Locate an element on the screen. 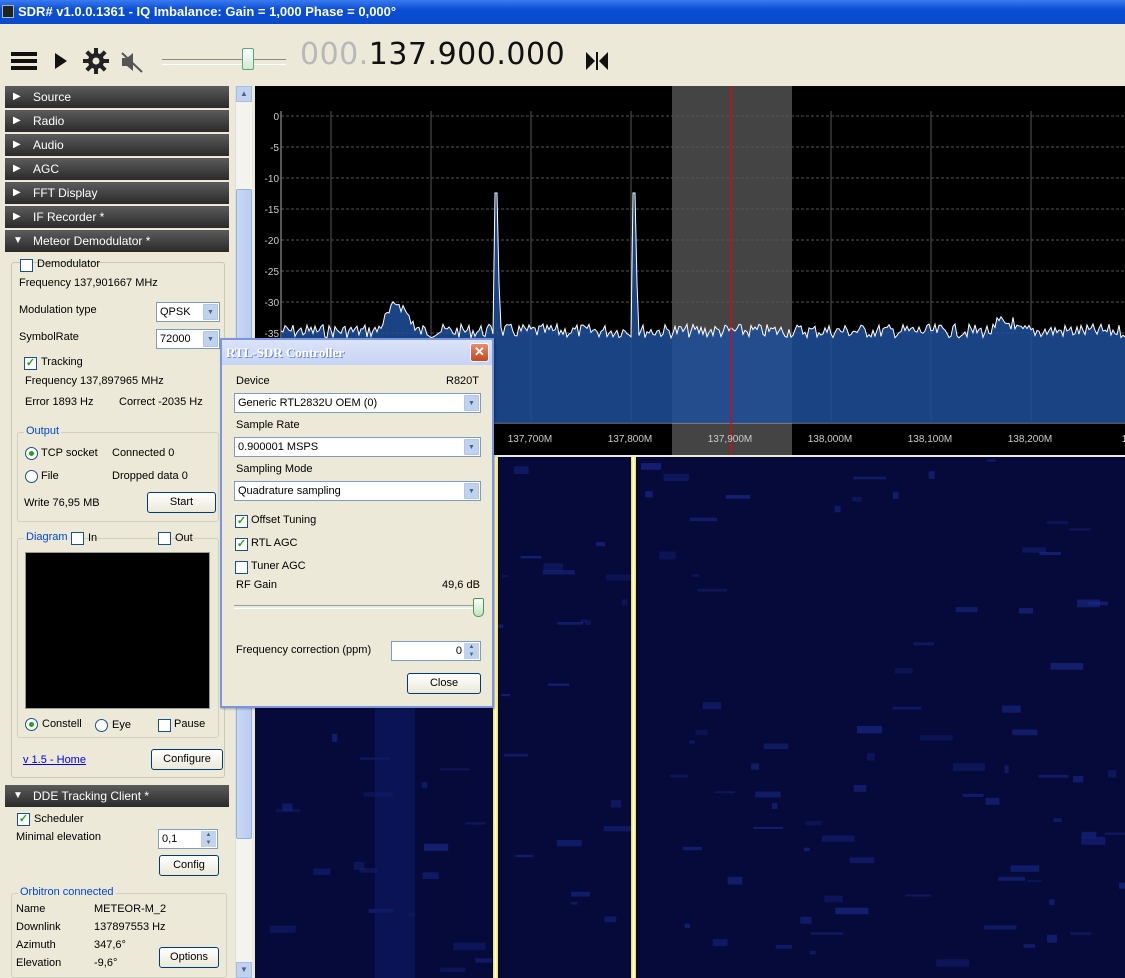  section-if-recorder: ▶ IF Recorder * is located at coordinates (117, 217).